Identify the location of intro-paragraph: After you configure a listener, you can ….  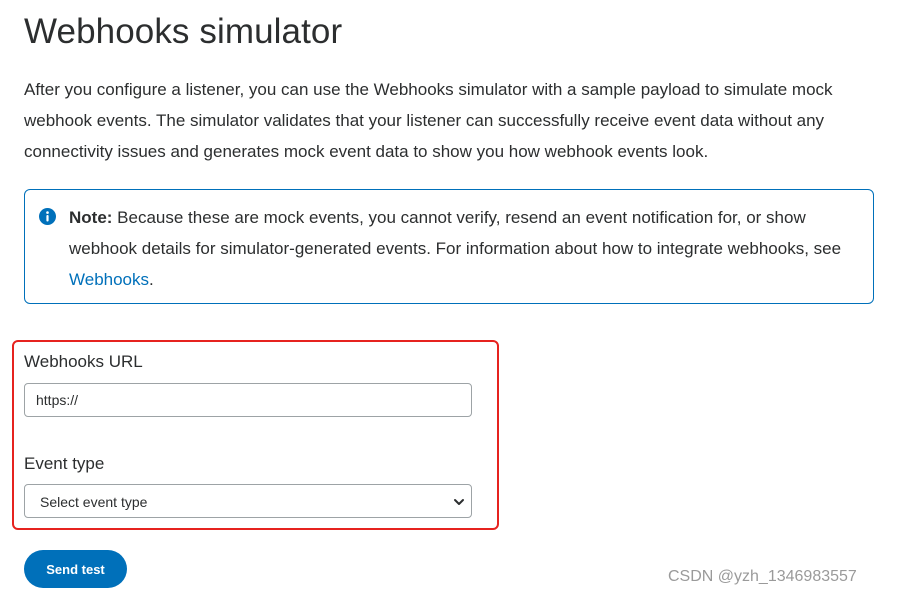
(428, 120).